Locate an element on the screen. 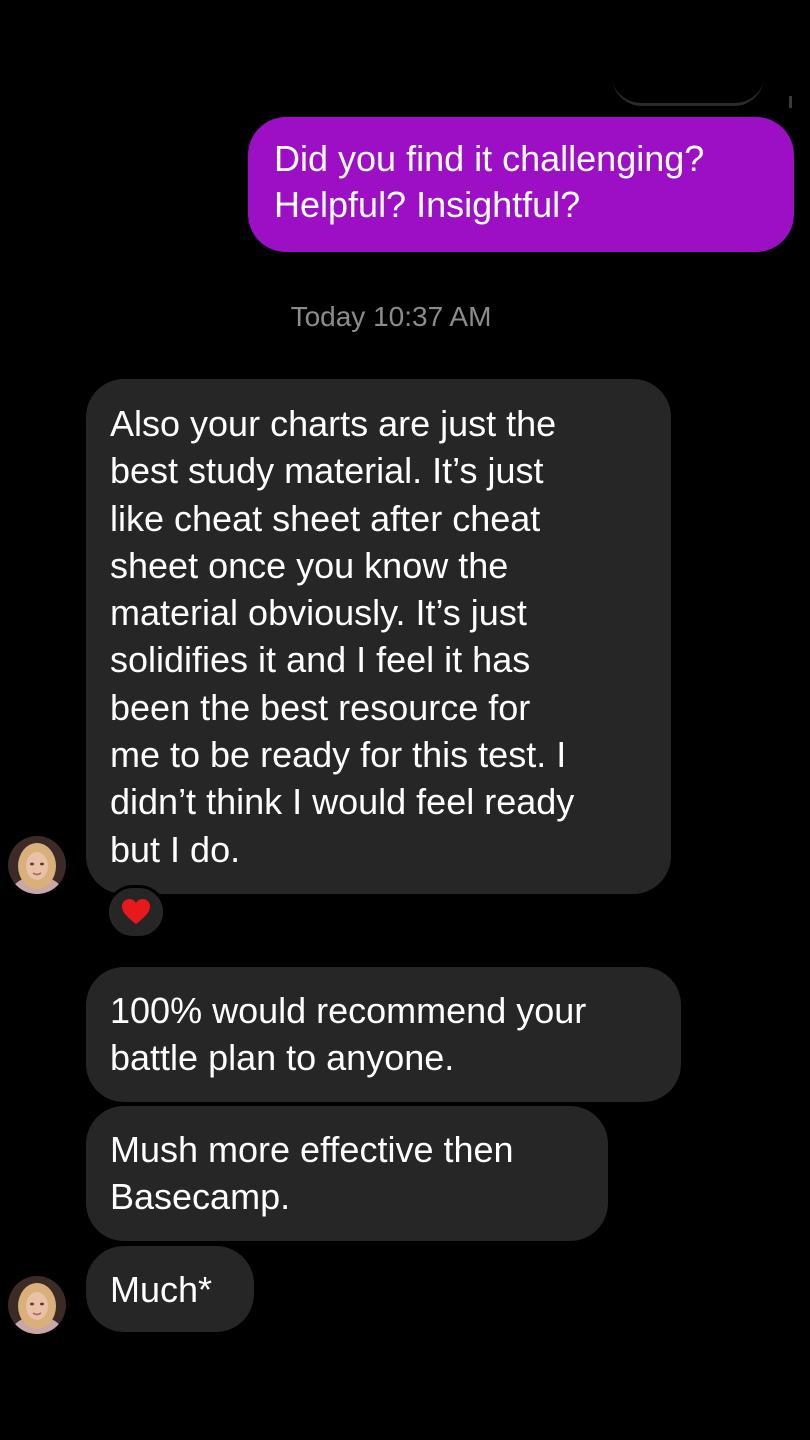 Image resolution: width=810 pixels, height=1440 pixels. received-message-bubble: Much* is located at coordinates (170, 1289).